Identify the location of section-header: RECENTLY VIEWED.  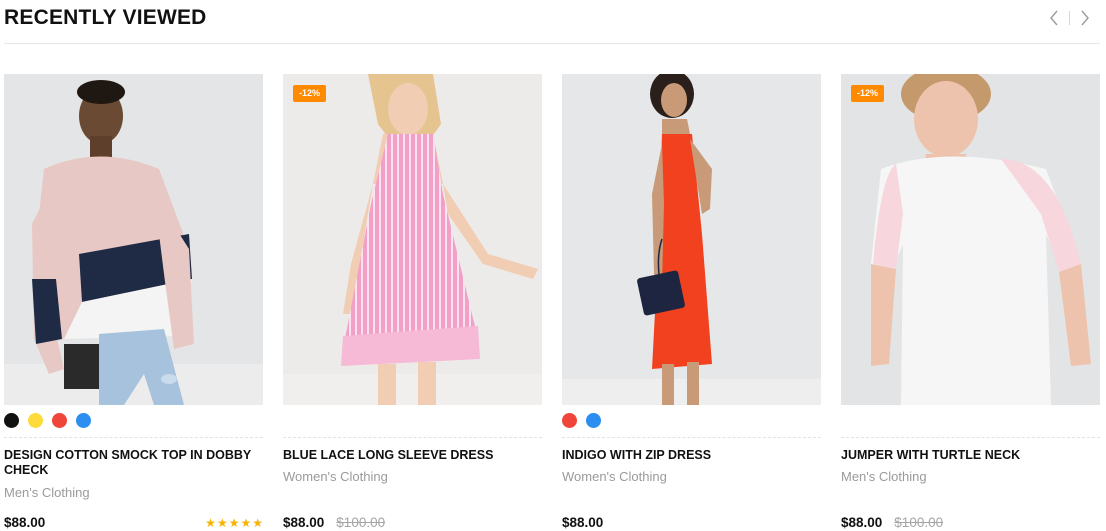
(552, 22).